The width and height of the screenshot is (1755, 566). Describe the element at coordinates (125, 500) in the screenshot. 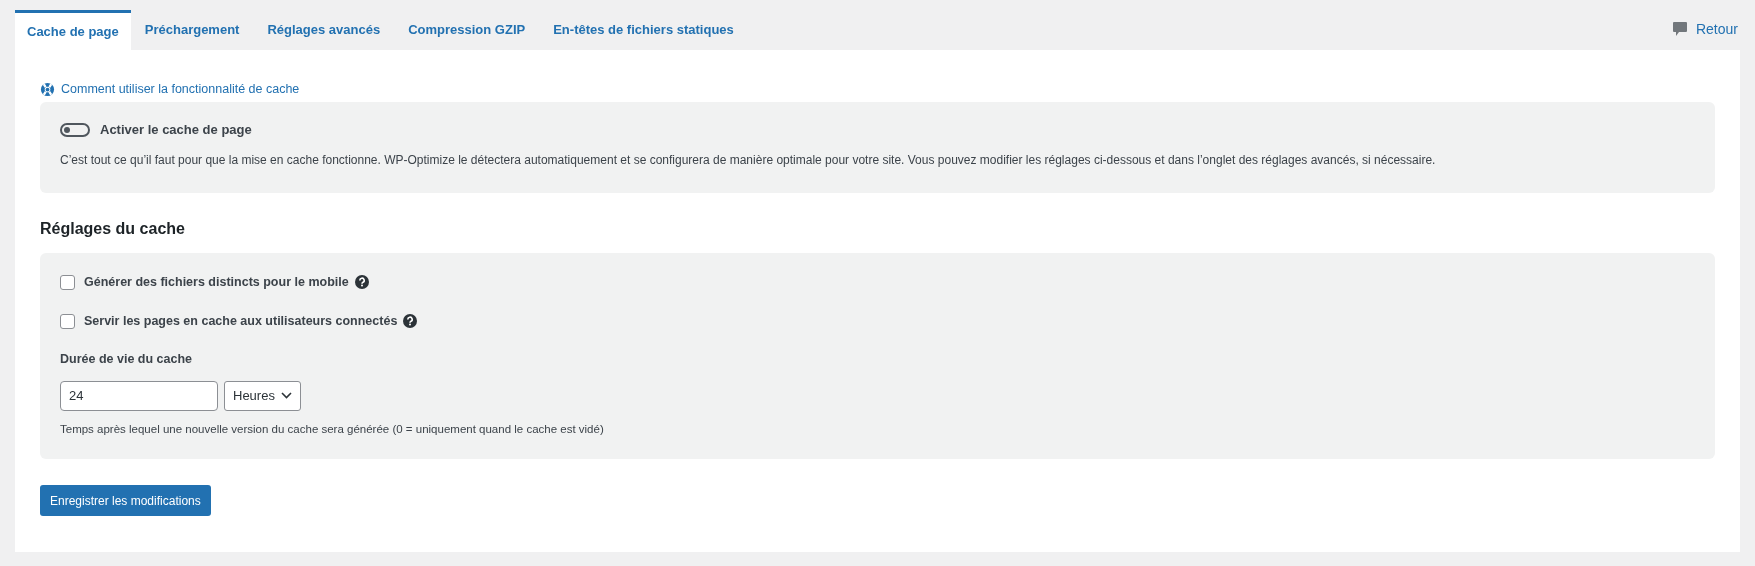

I see `save-button: Enregistrer les modifications` at that location.